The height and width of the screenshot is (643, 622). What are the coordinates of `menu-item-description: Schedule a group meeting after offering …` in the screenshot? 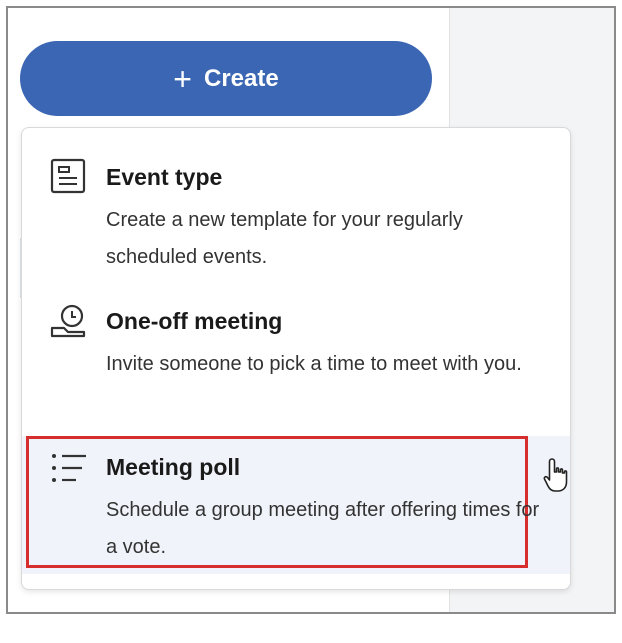 It's located at (323, 528).